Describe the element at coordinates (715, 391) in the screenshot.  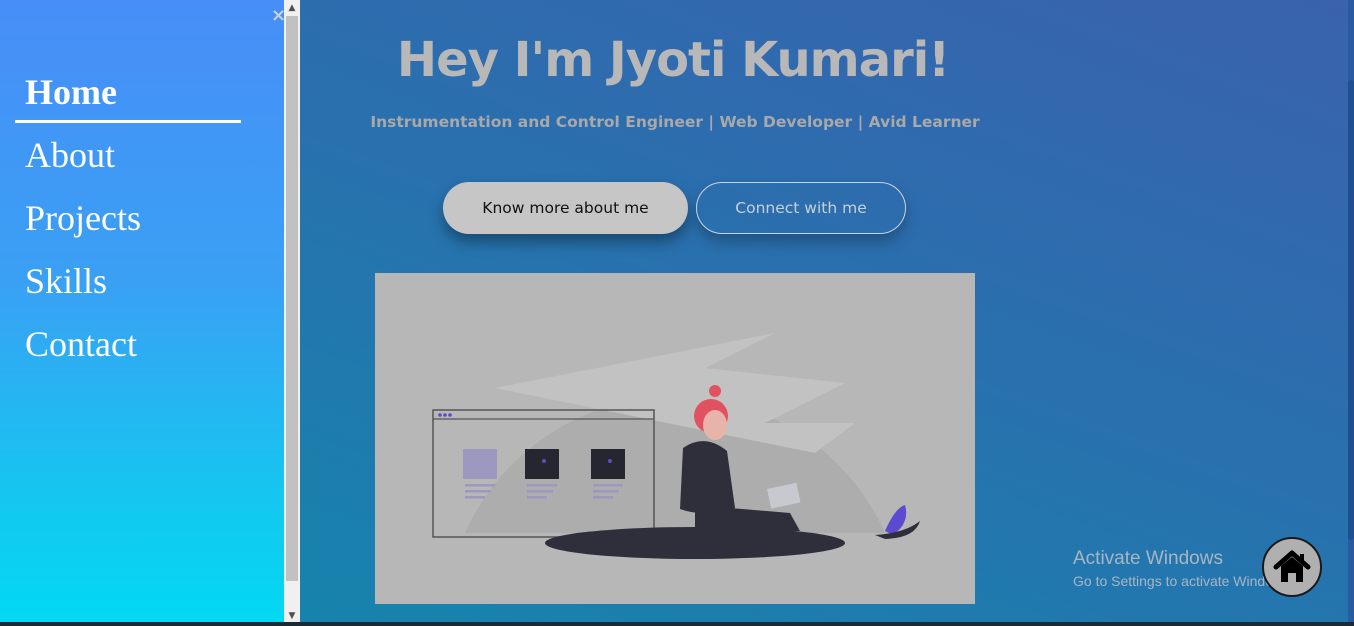
I see `hair-bun` at that location.